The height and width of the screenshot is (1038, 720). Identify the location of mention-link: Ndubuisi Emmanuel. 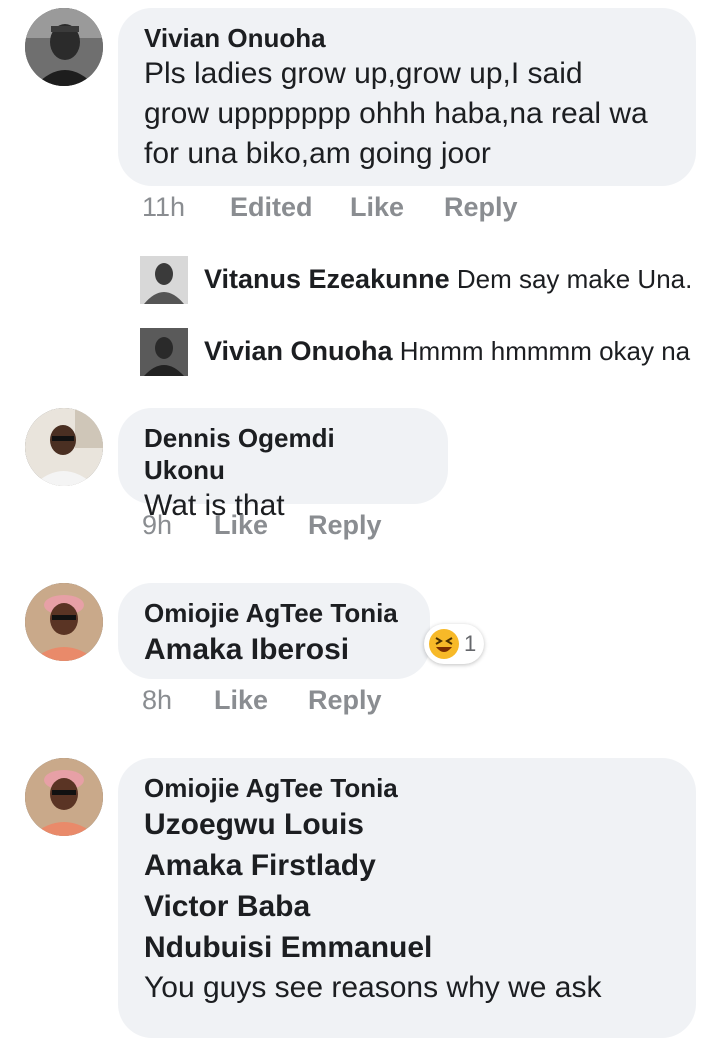
(407, 947).